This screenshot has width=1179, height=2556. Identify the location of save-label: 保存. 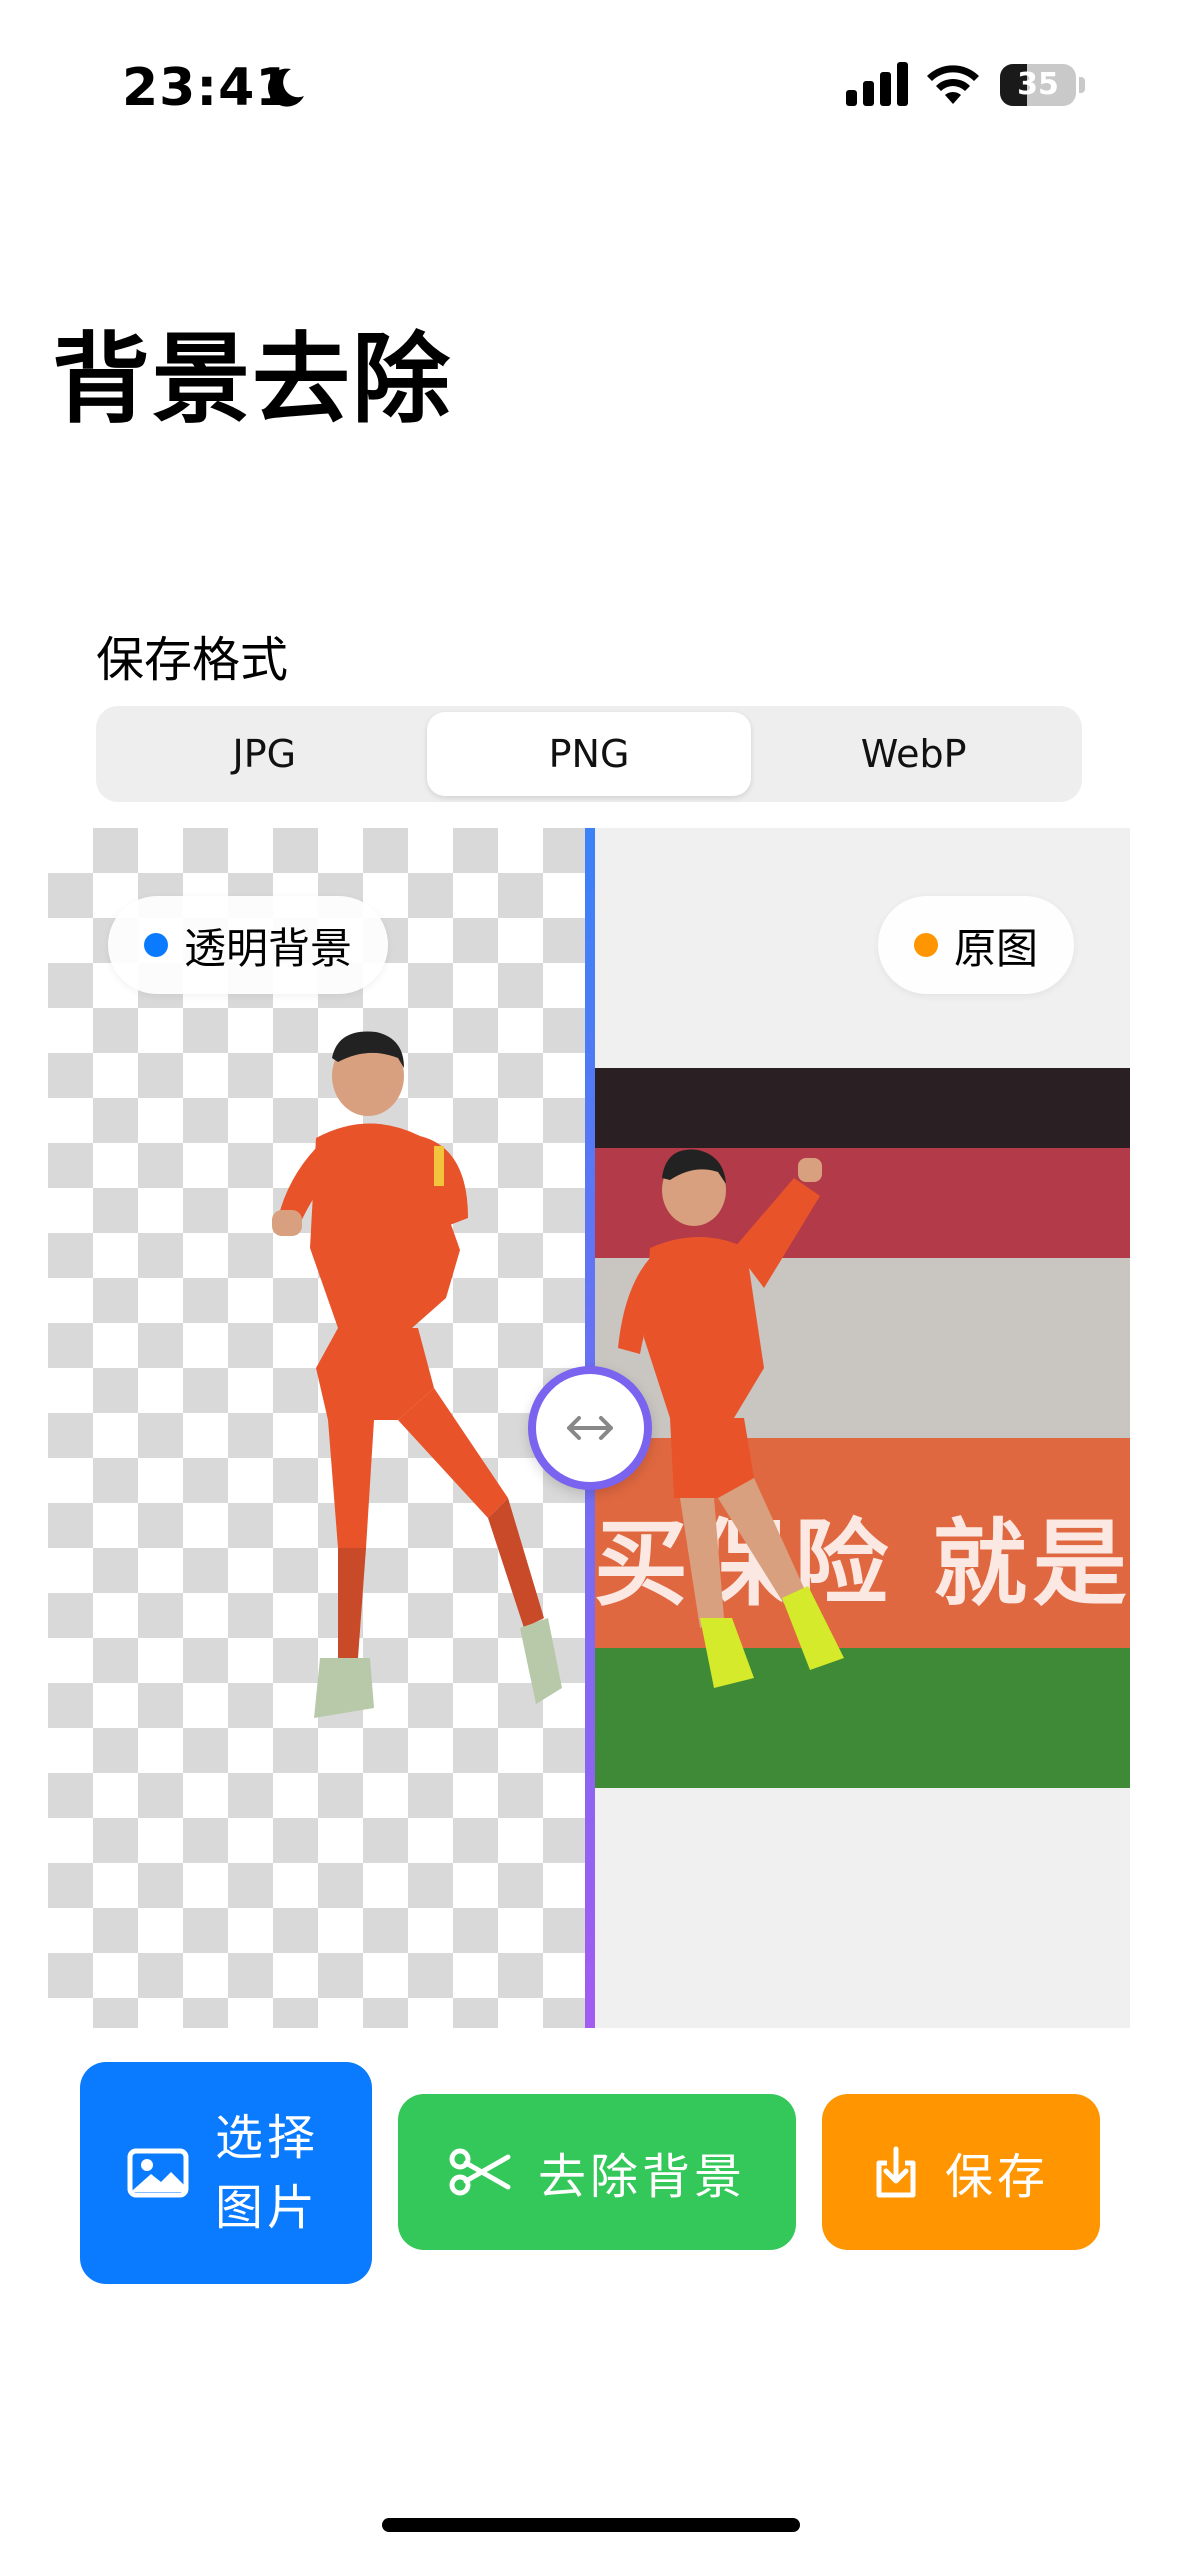
(996, 2177).